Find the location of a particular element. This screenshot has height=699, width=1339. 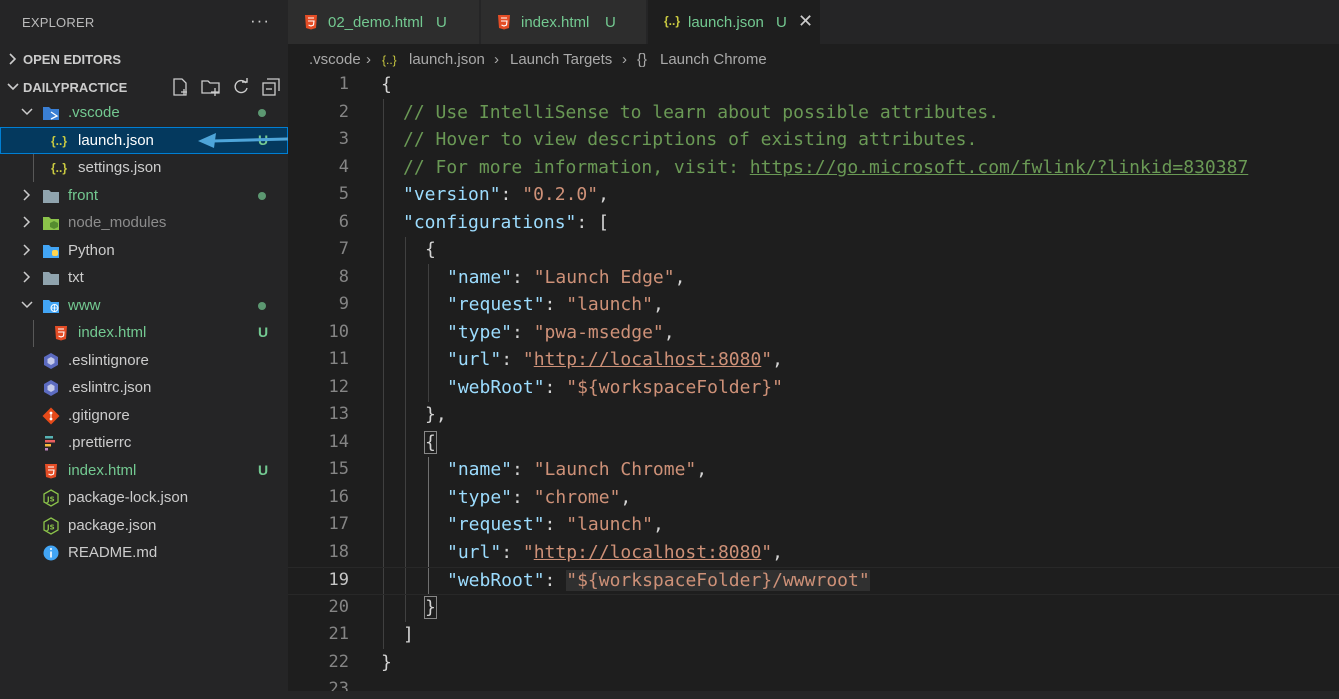

tree-item-label: settings.json is located at coordinates (120, 167).